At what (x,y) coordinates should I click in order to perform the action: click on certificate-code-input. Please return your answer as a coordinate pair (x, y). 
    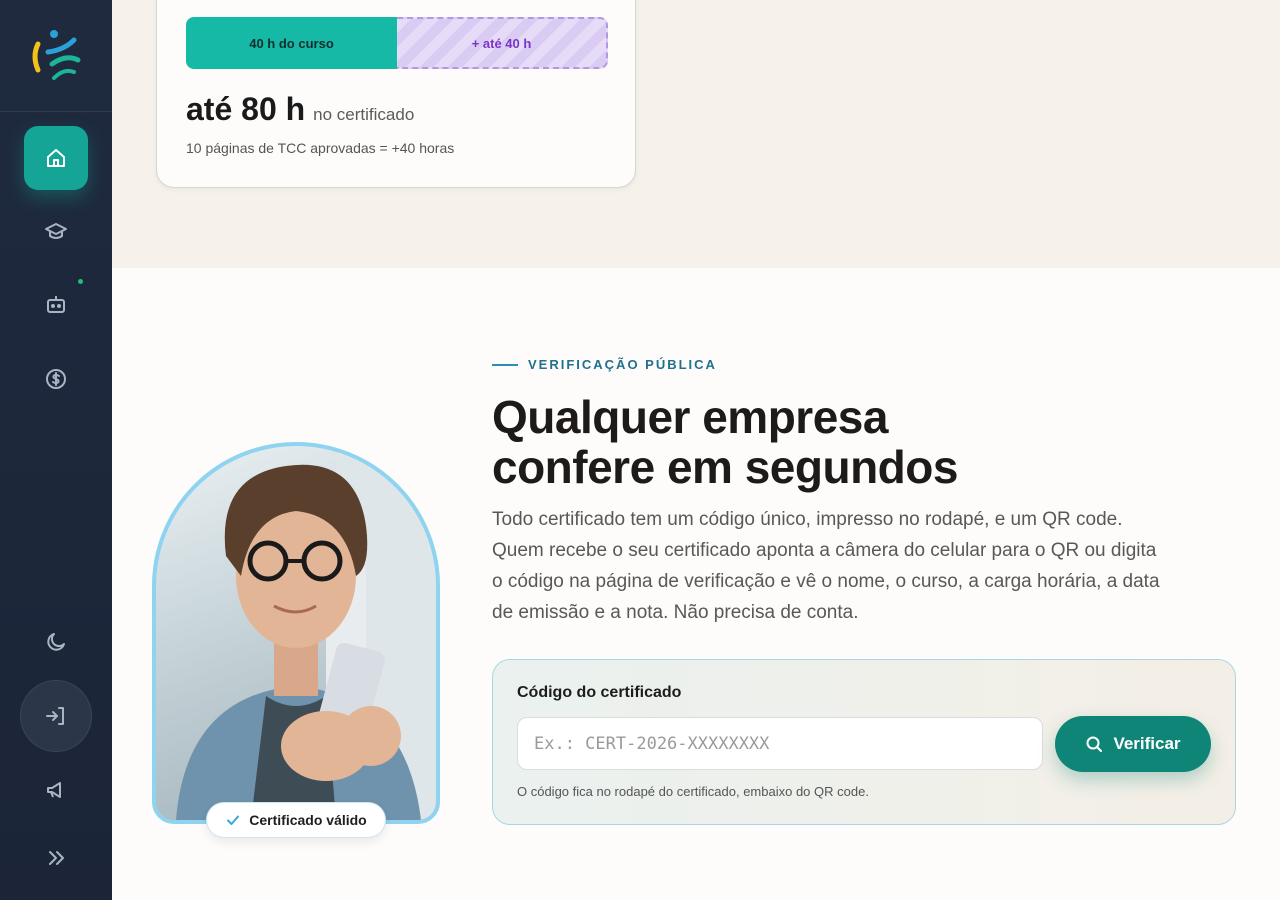
    Looking at the image, I should click on (780, 743).